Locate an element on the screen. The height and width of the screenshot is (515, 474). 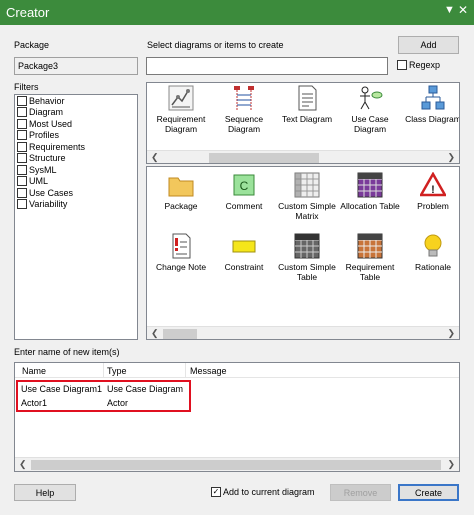
item-tile: Custom Simple Matrix is located at coordinates (307, 196).